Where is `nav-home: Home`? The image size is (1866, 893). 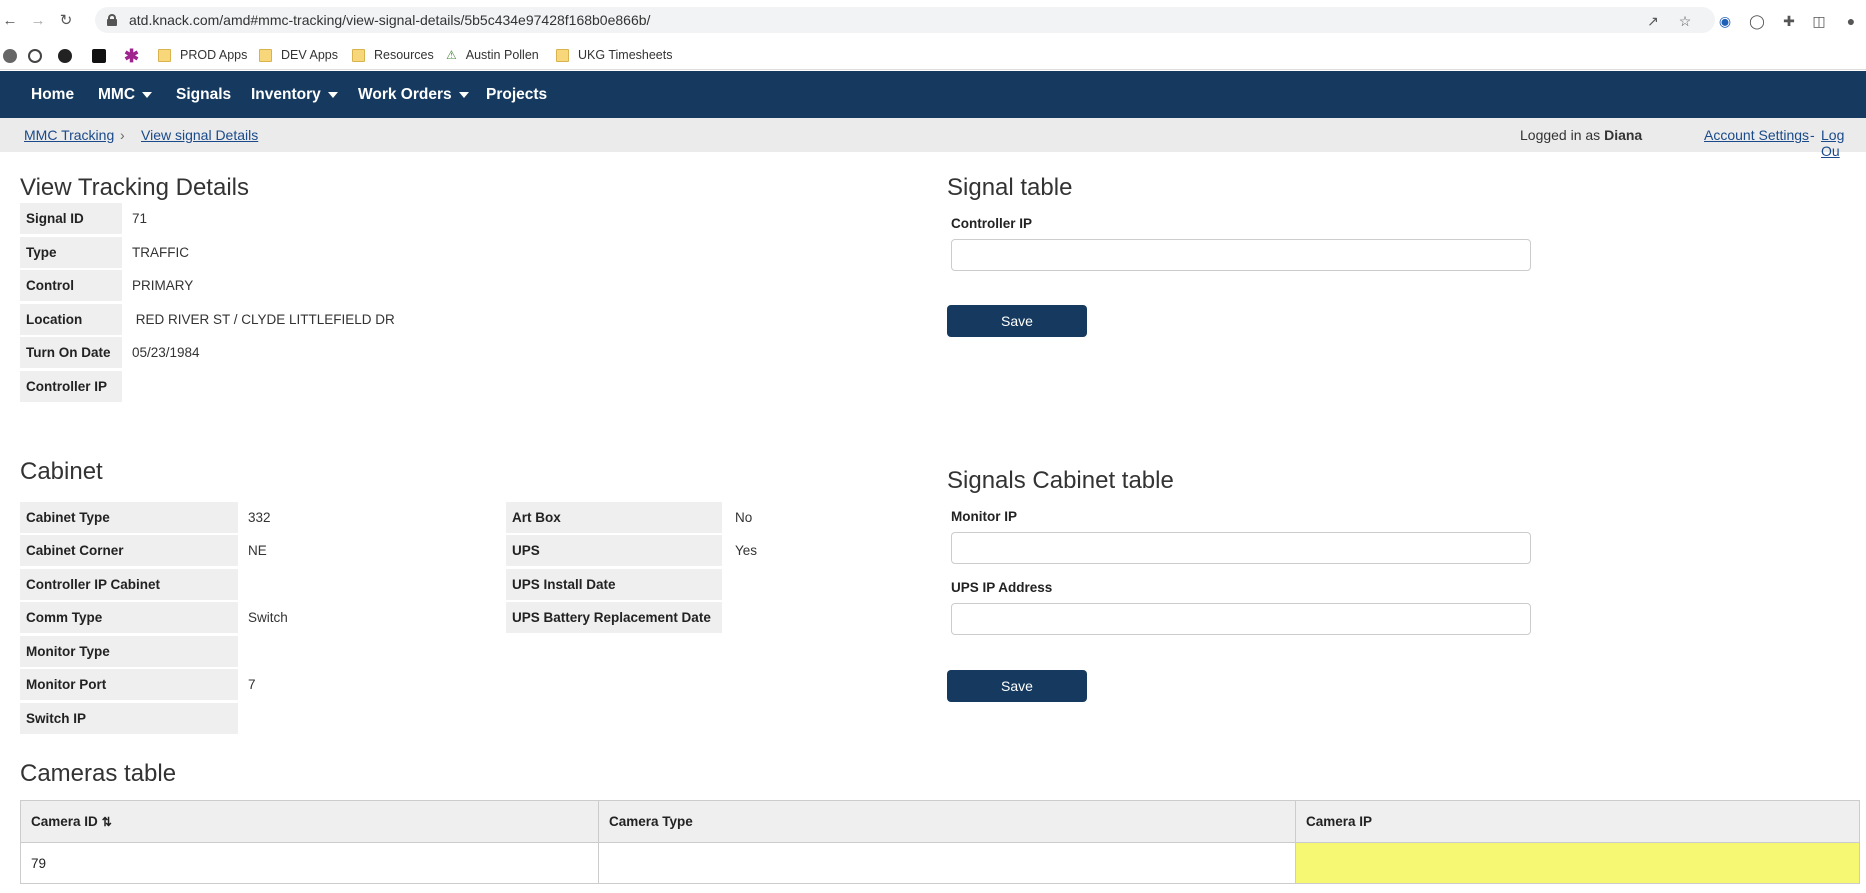 nav-home: Home is located at coordinates (52, 94).